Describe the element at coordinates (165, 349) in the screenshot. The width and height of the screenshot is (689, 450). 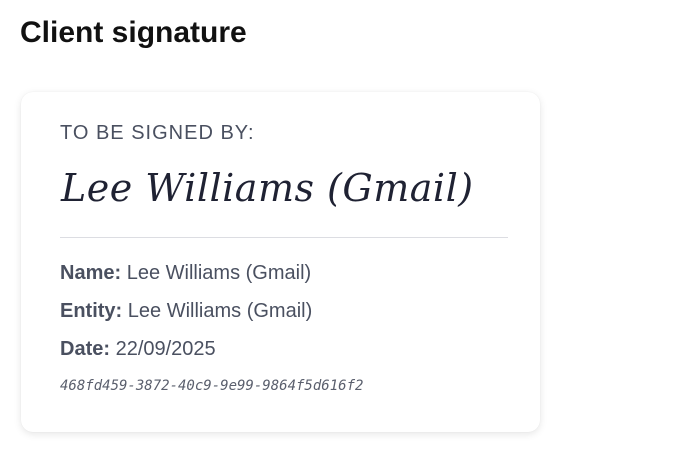
I see `date-value: 22/09/2025` at that location.